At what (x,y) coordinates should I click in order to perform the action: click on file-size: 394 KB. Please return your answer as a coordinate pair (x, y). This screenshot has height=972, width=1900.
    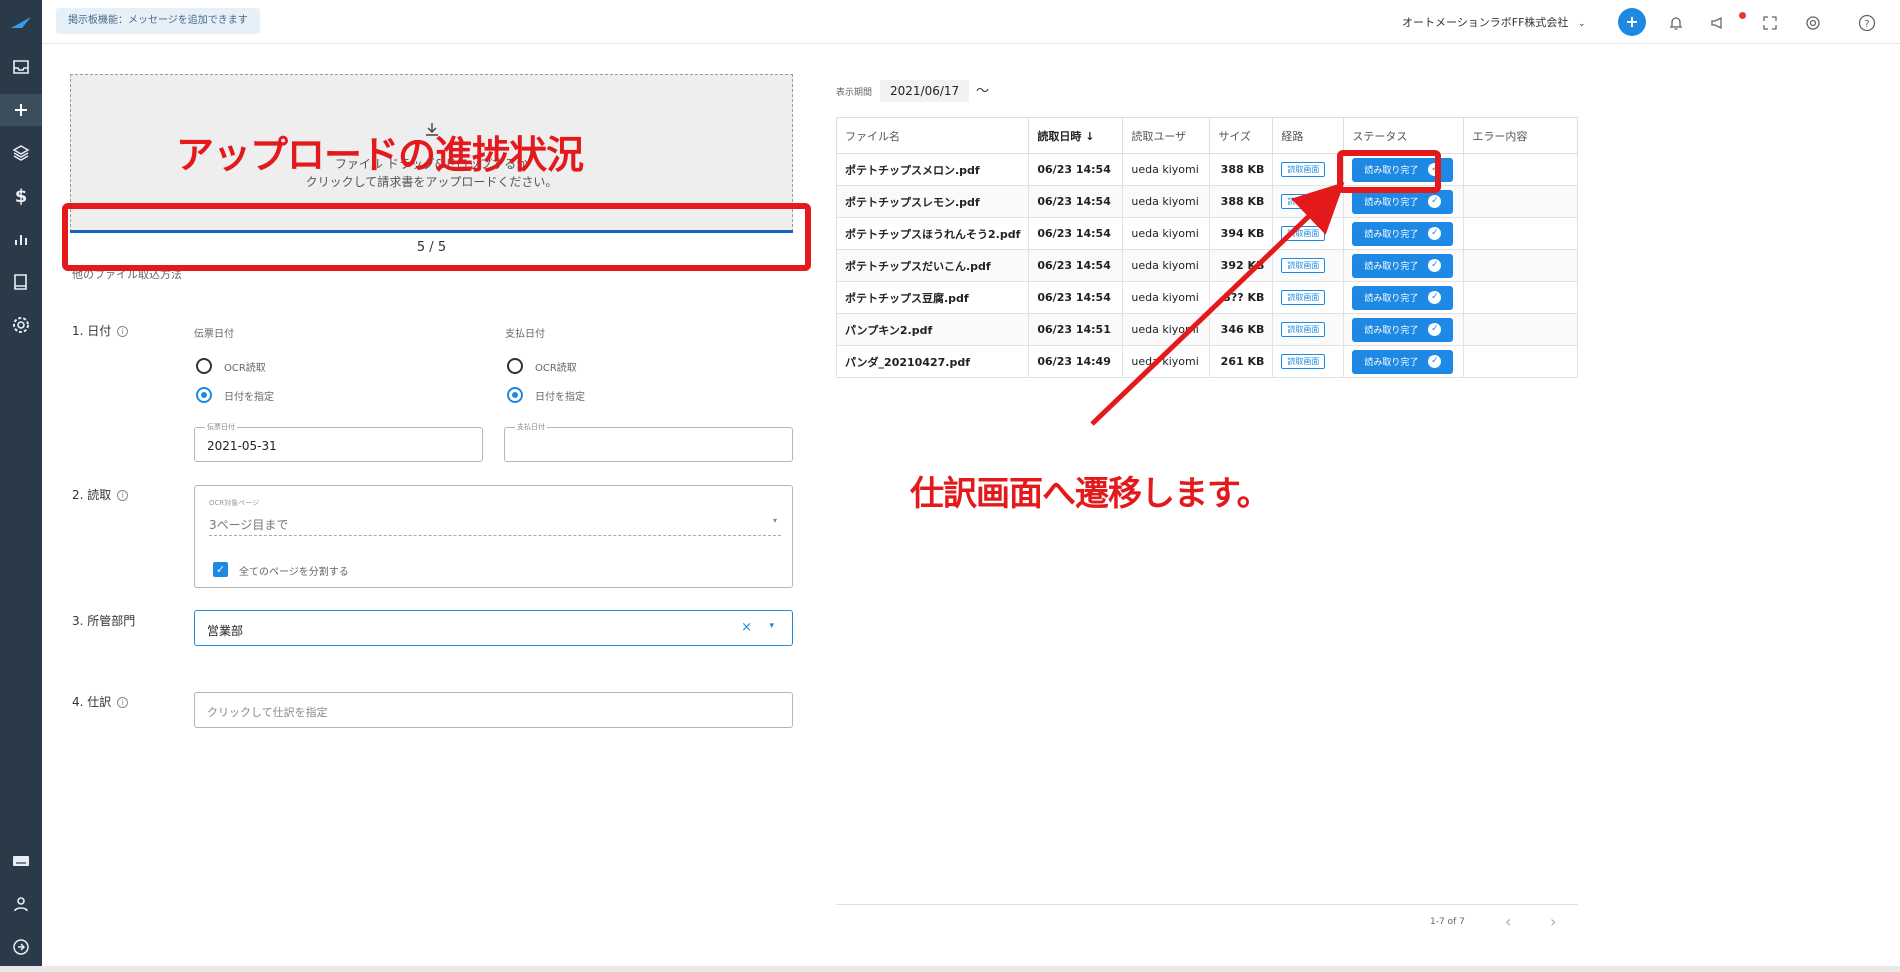
    Looking at the image, I should click on (1241, 233).